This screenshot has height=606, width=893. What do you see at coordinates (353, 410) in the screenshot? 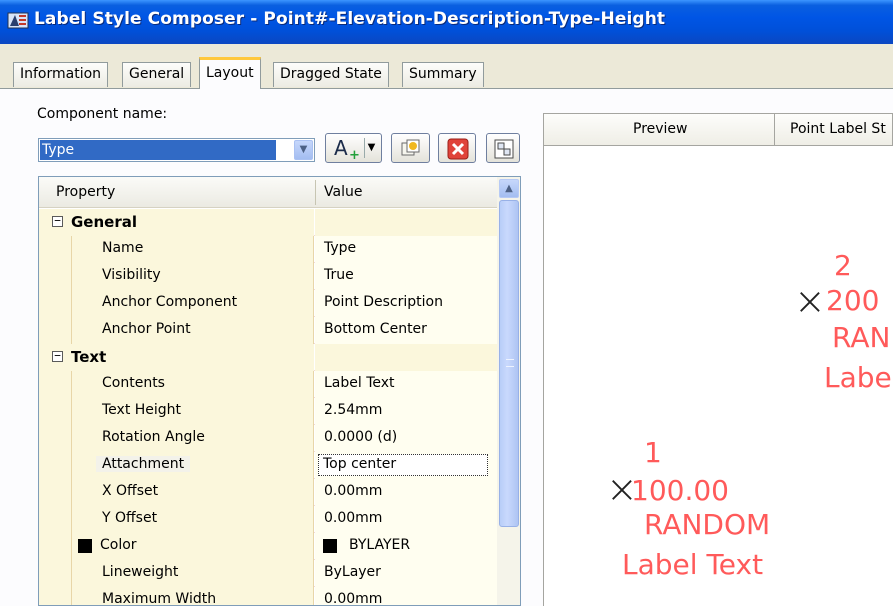
I see `property-value: 2.54mm` at bounding box center [353, 410].